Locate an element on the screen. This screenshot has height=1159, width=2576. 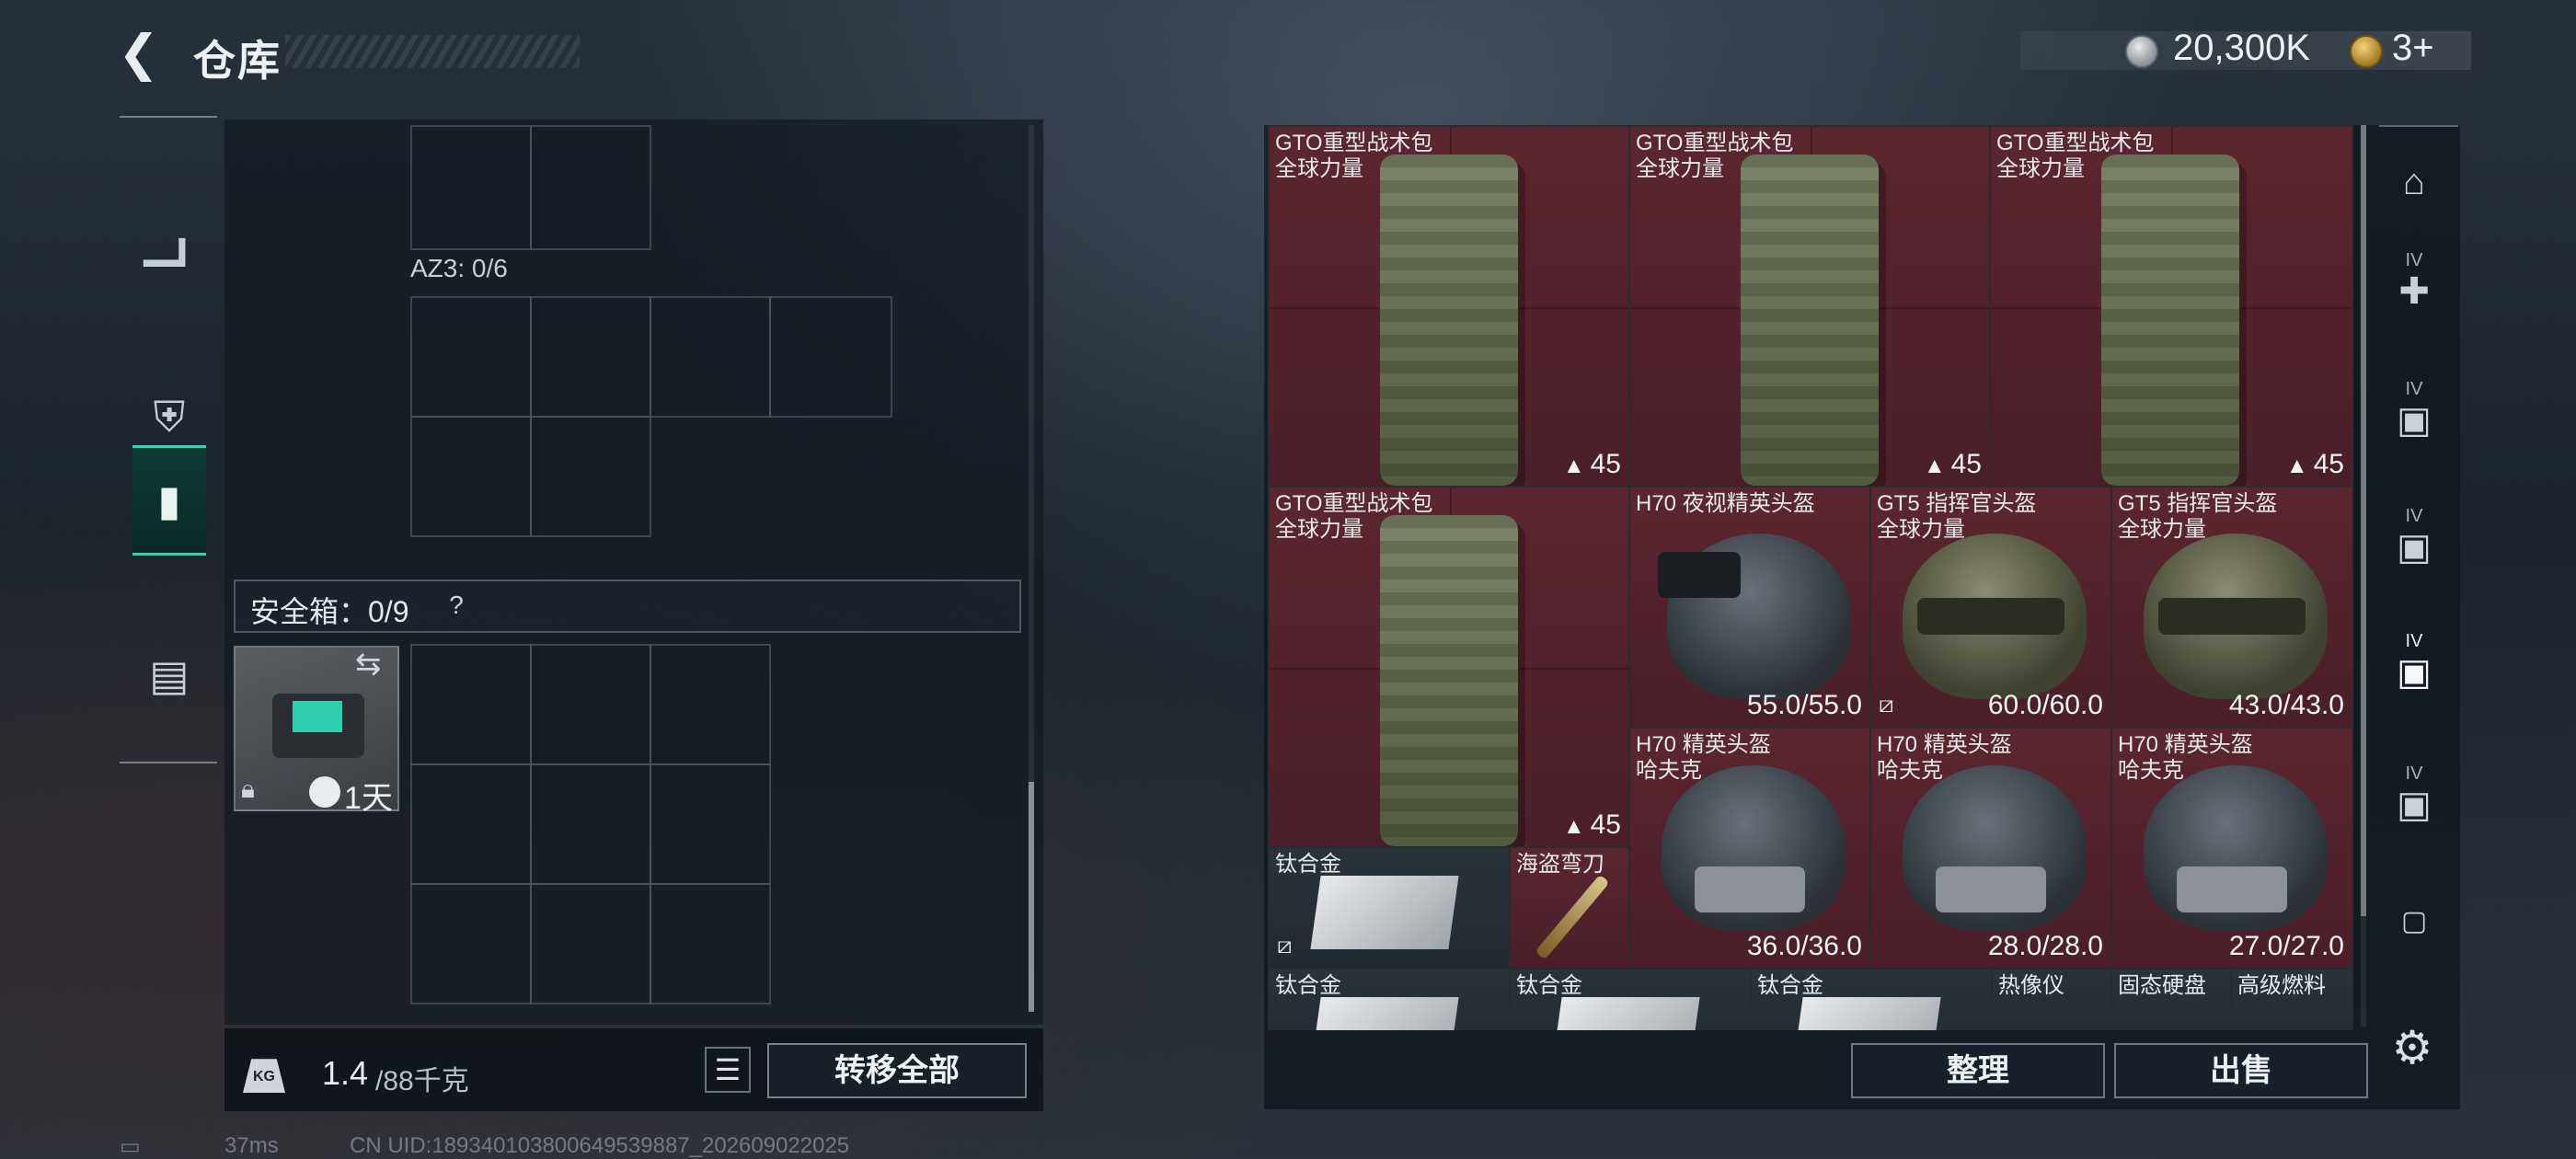
item-durability: 60.0/60.0 is located at coordinates (2045, 705).